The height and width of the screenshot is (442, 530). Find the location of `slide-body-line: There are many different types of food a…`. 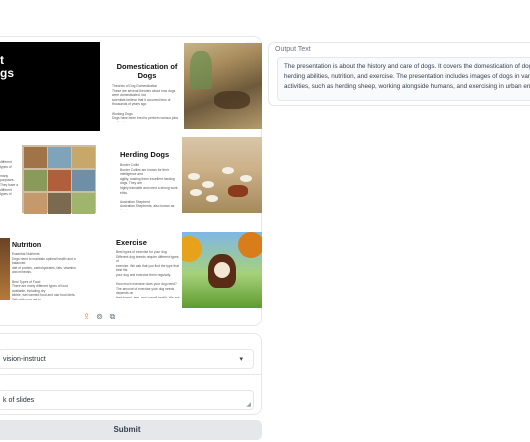

slide-body-line: There are many different types of food a… is located at coordinates (40, 288).